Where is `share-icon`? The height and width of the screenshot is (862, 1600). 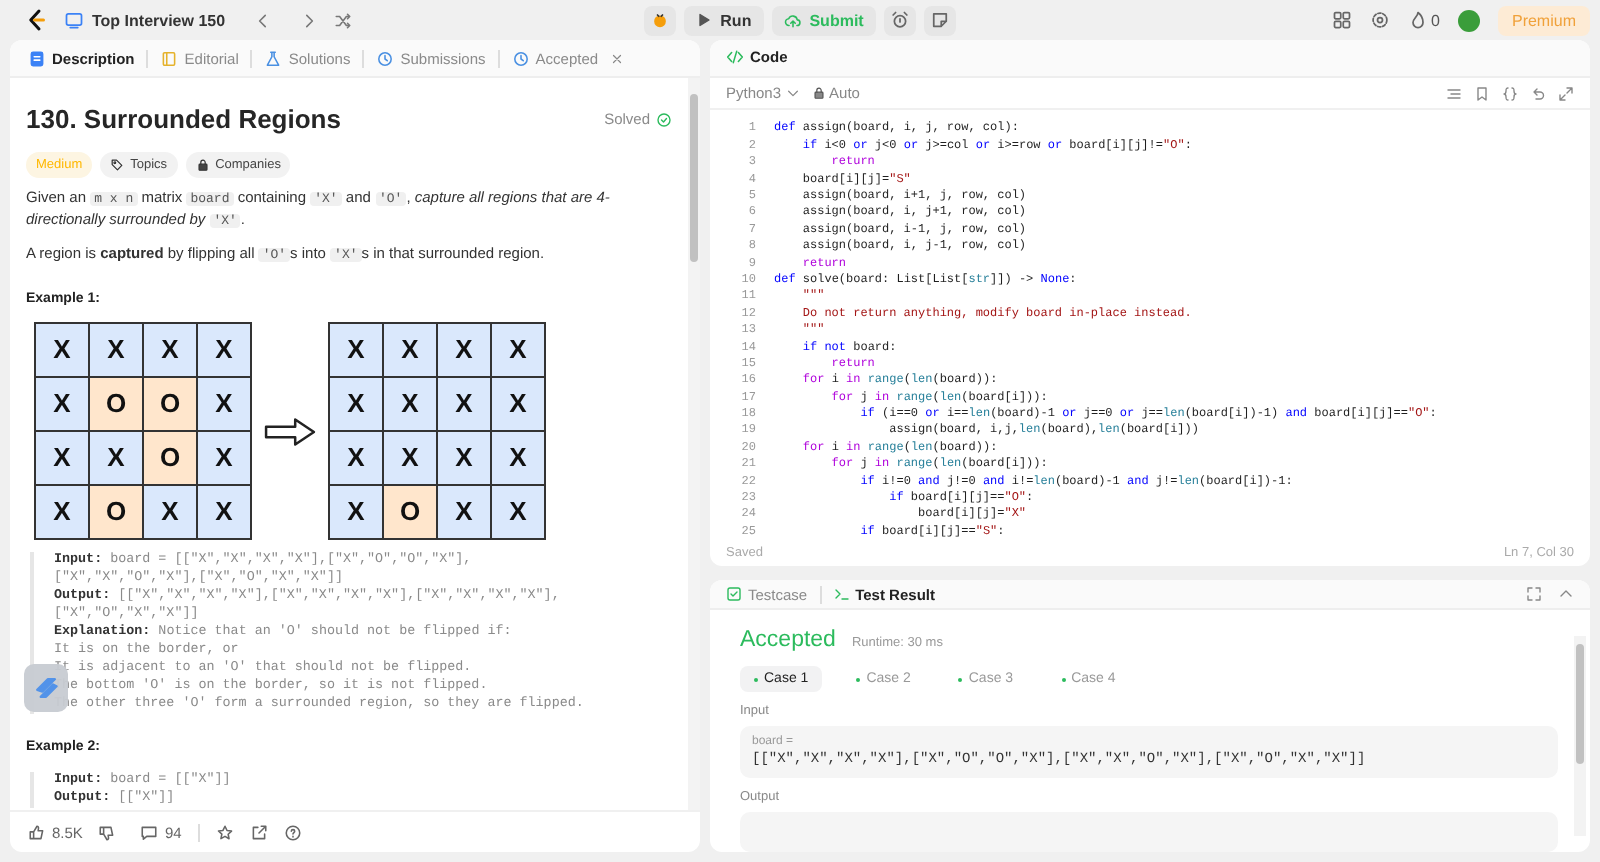
share-icon is located at coordinates (258, 832).